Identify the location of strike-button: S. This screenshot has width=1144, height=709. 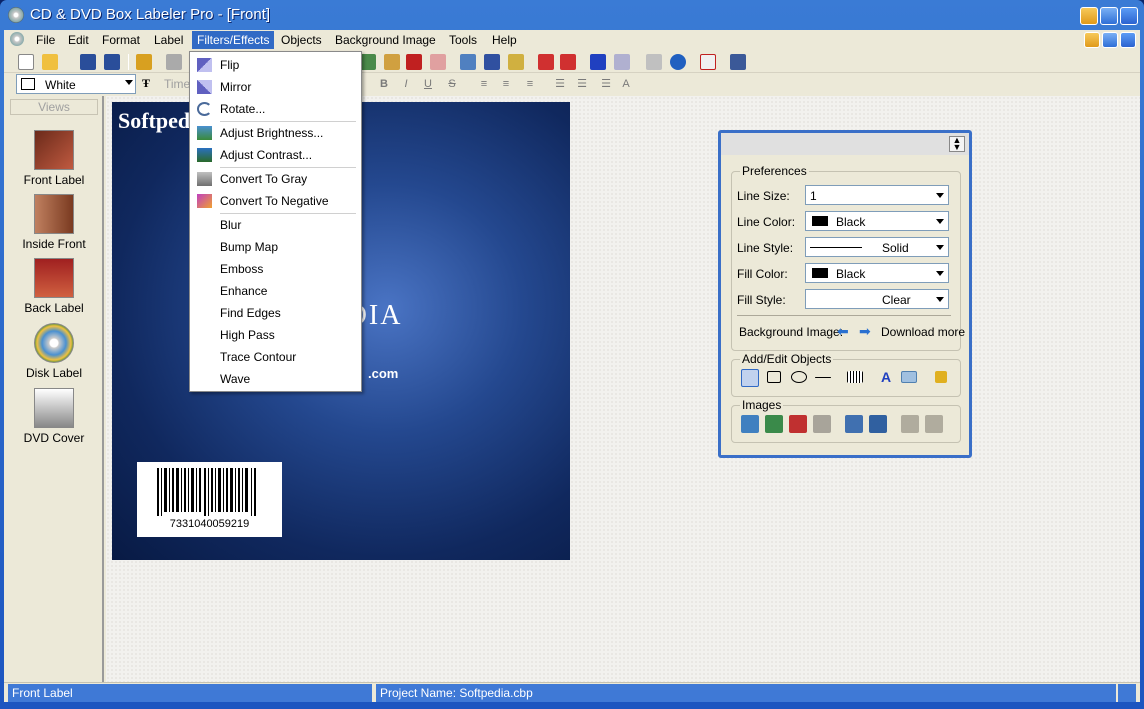
(452, 84).